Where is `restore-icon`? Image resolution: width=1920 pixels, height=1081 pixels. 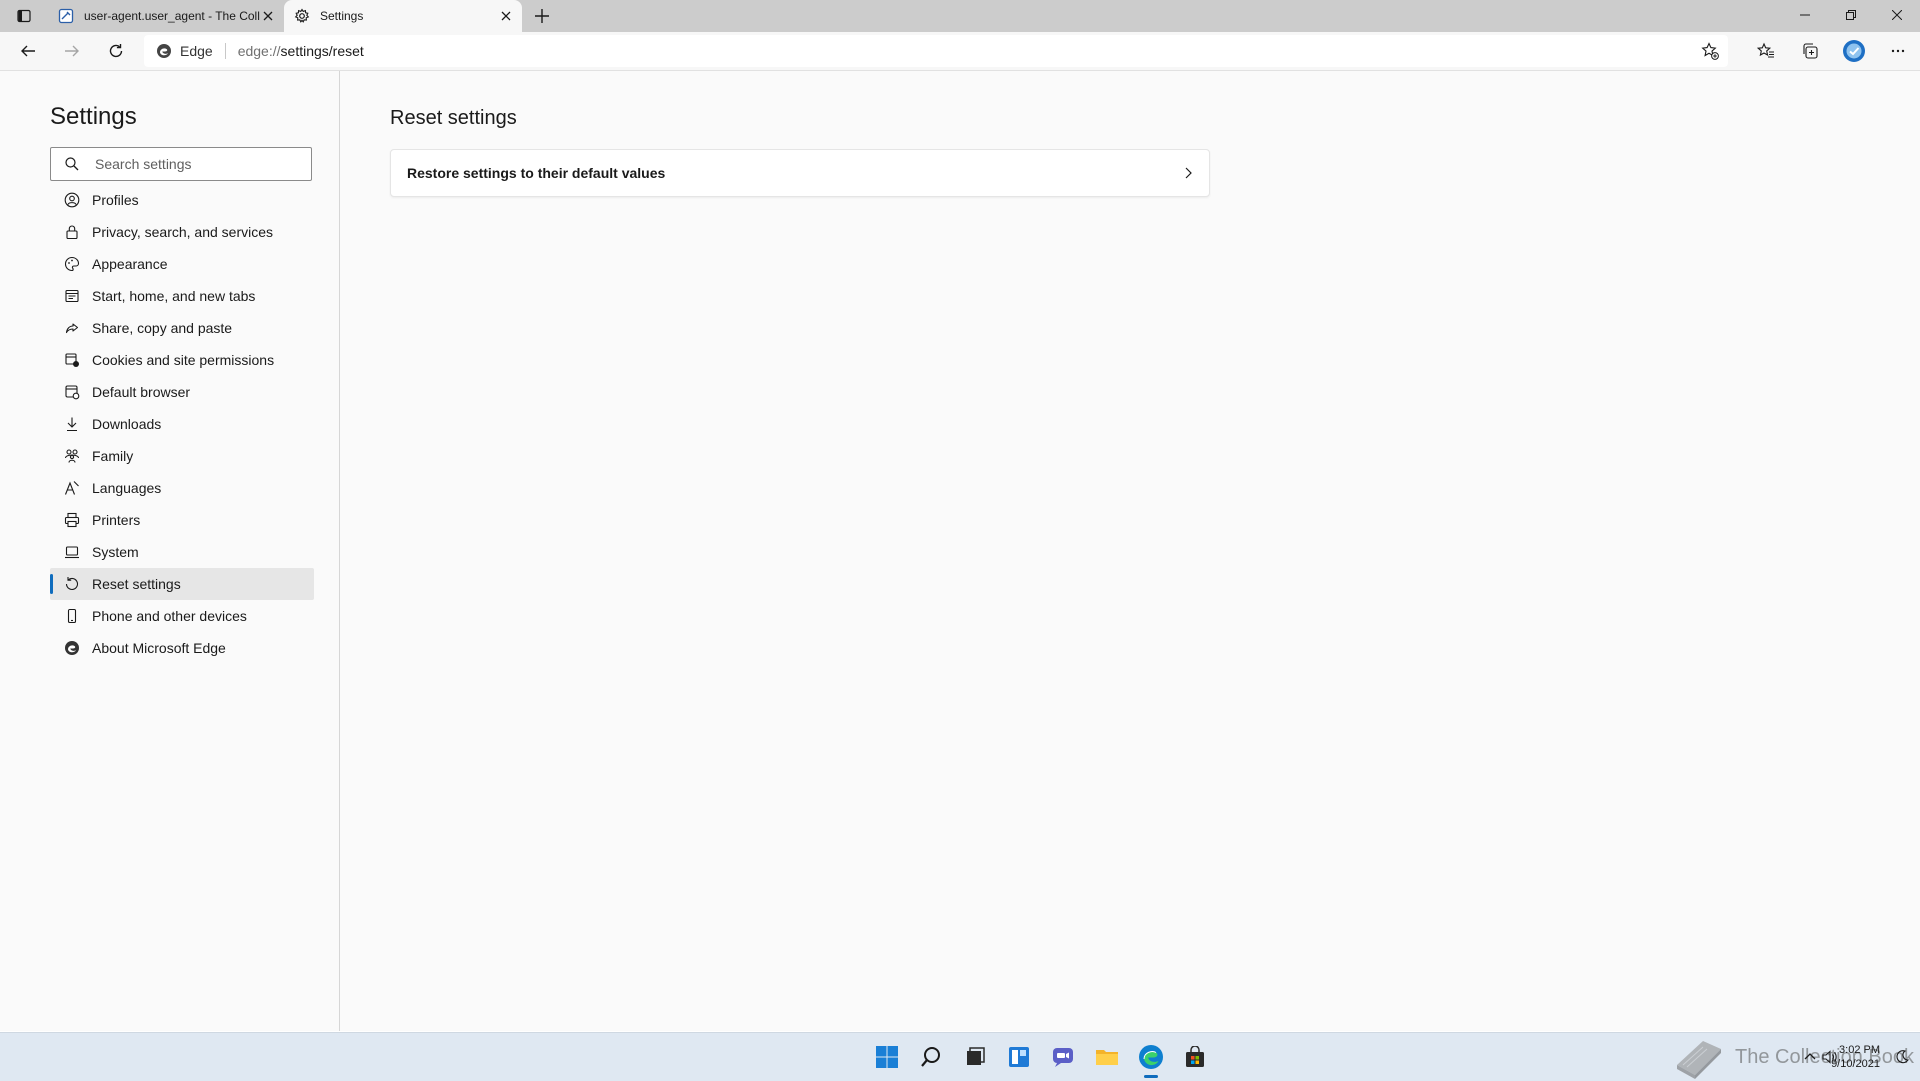 restore-icon is located at coordinates (1851, 15).